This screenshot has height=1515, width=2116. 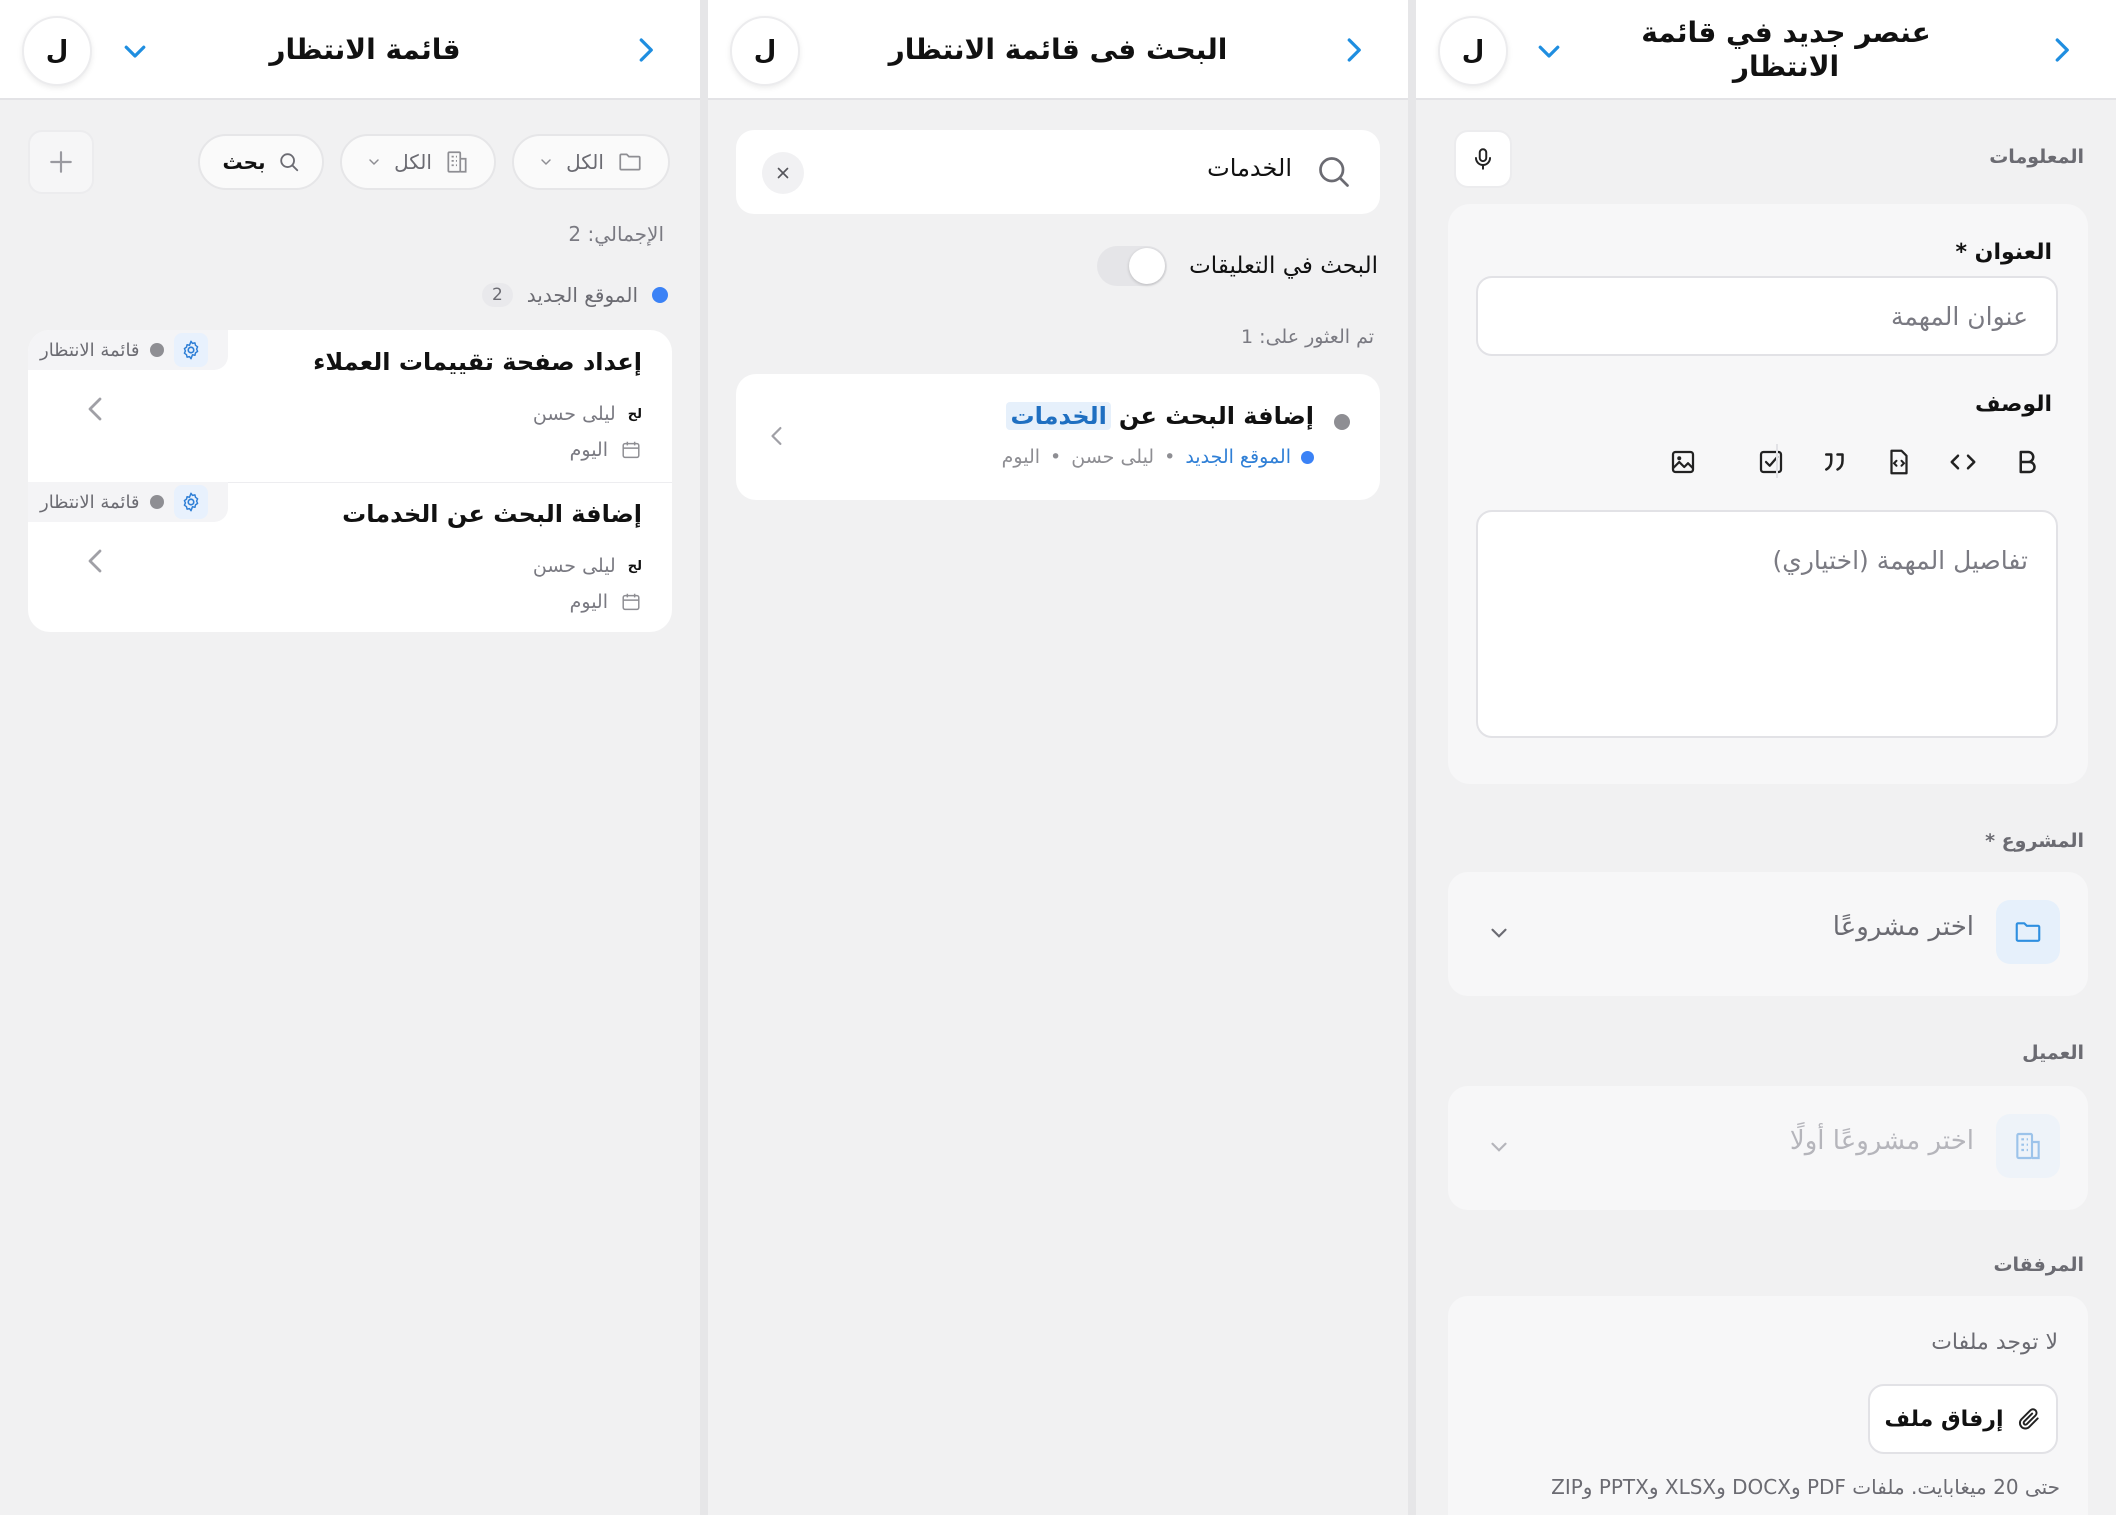 I want to click on page-title: عنصر جديد في قائمة الانتظار, so click(x=1786, y=50).